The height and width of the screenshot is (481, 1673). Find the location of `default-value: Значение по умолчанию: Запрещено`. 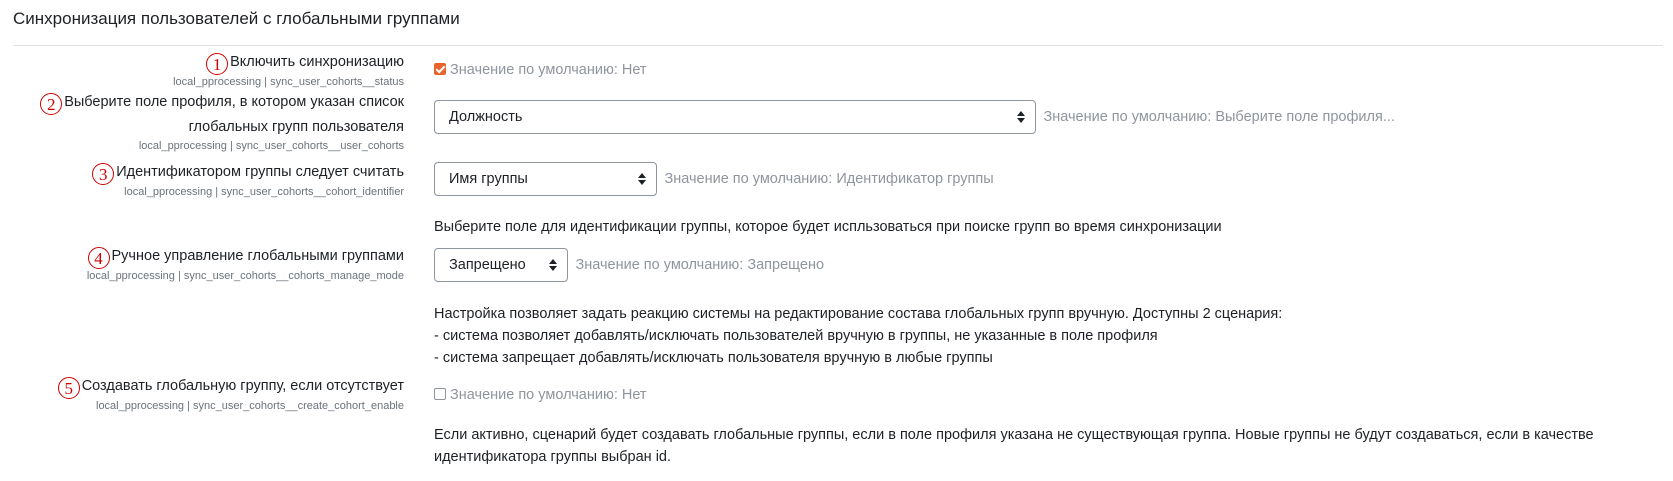

default-value: Значение по умолчанию: Запрещено is located at coordinates (700, 265).